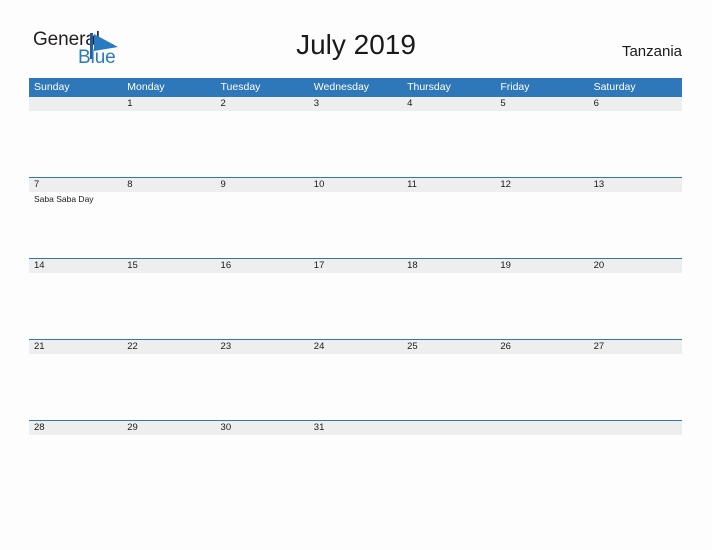 The height and width of the screenshot is (550, 712). What do you see at coordinates (168, 428) in the screenshot?
I see `day-number: 29` at bounding box center [168, 428].